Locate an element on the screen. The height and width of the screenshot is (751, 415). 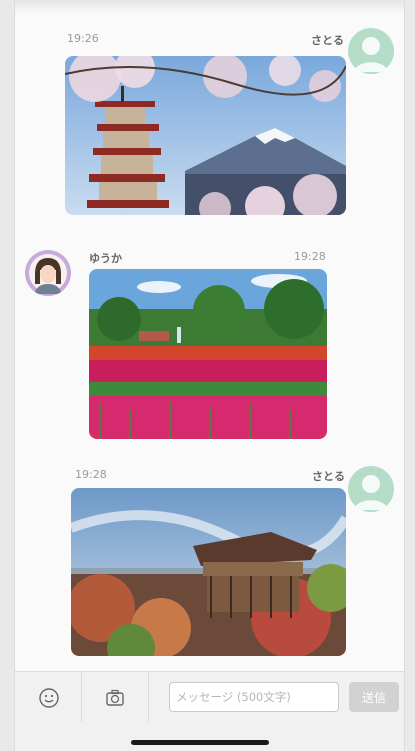
smiley-icon is located at coordinates (49, 698).